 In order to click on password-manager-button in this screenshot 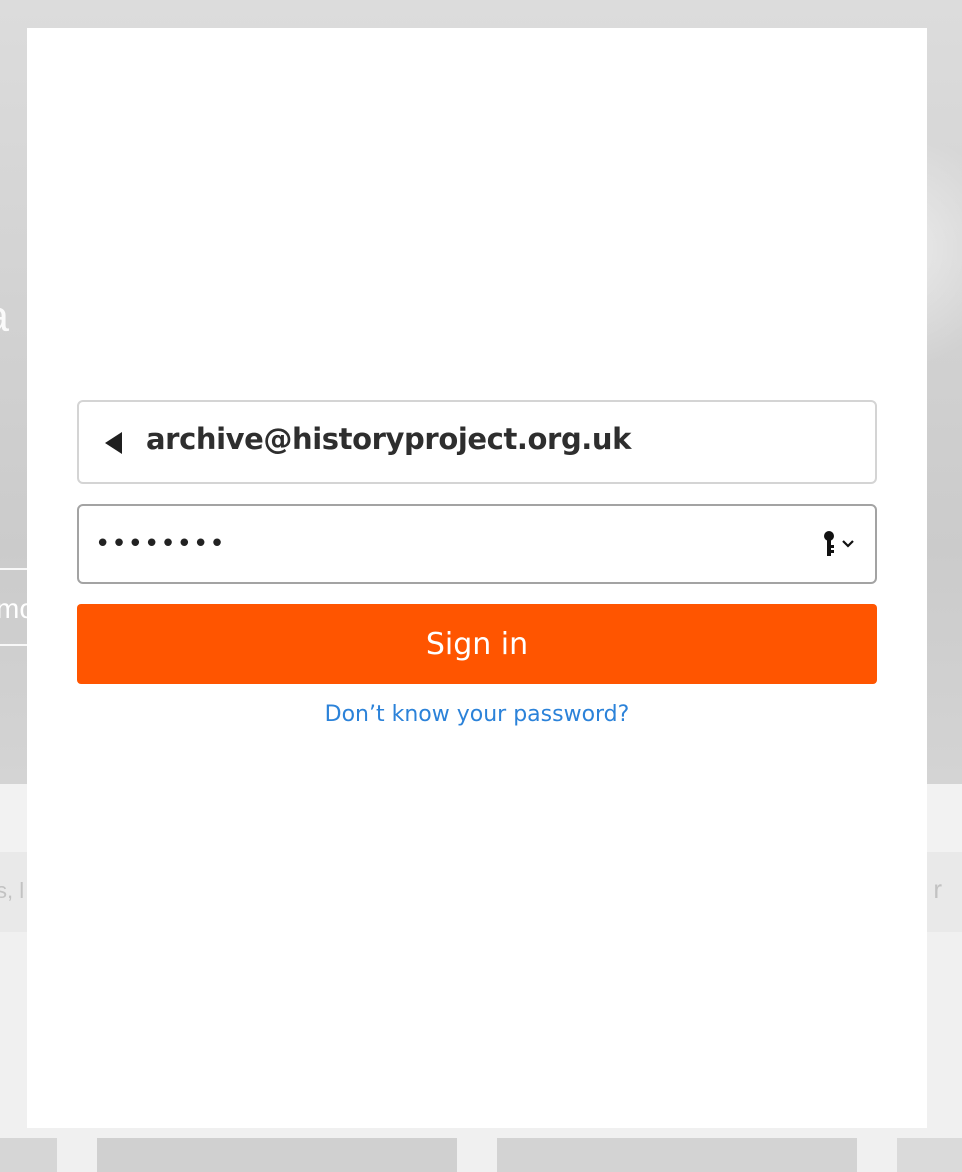, I will do `click(840, 545)`.